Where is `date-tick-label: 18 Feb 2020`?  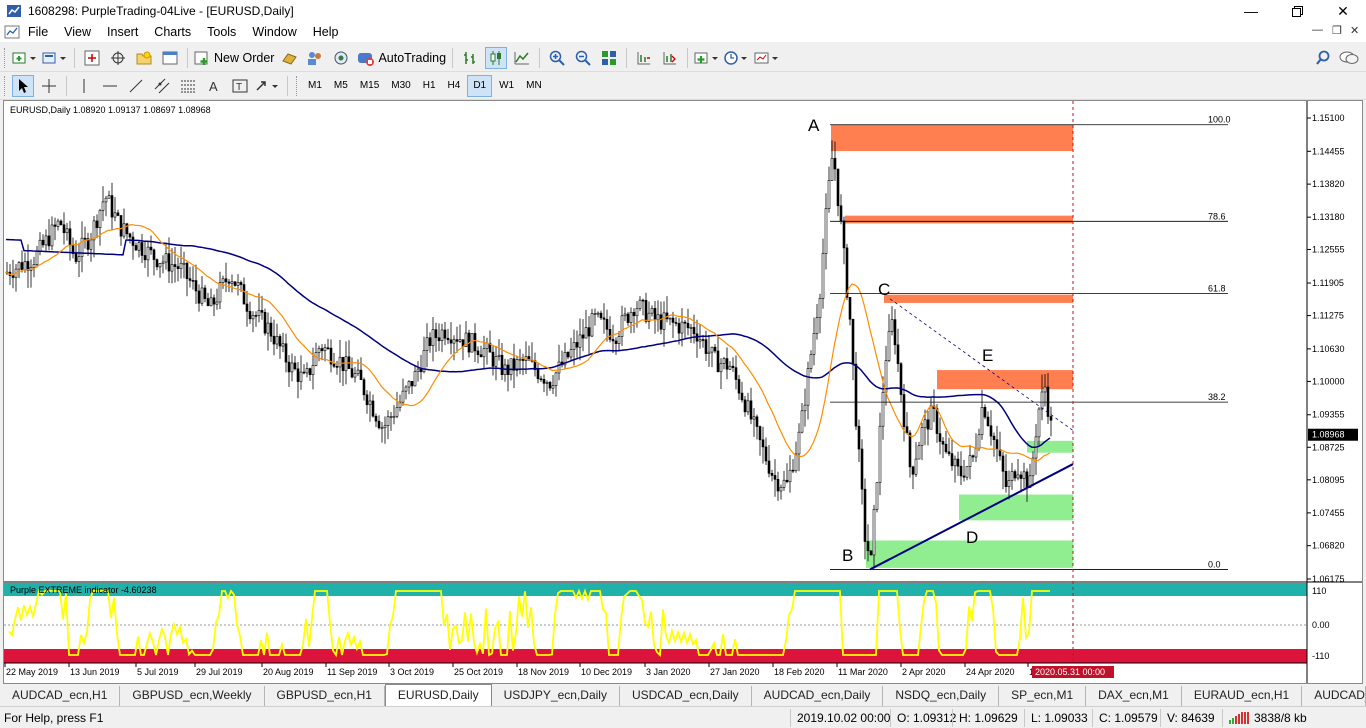 date-tick-label: 18 Feb 2020 is located at coordinates (799, 672).